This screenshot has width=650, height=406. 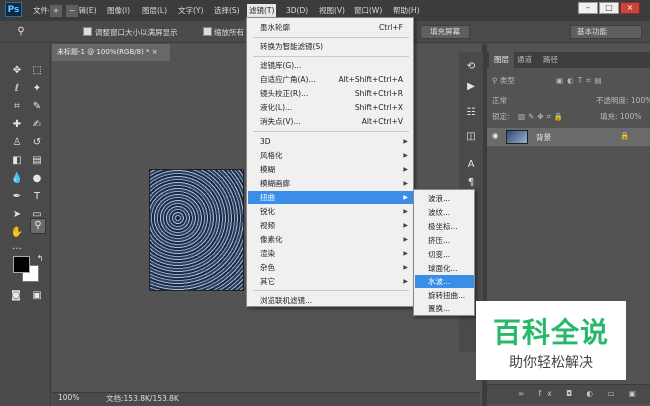 What do you see at coordinates (37, 296) in the screenshot?
I see `screen-mode-icon: ▣` at bounding box center [37, 296].